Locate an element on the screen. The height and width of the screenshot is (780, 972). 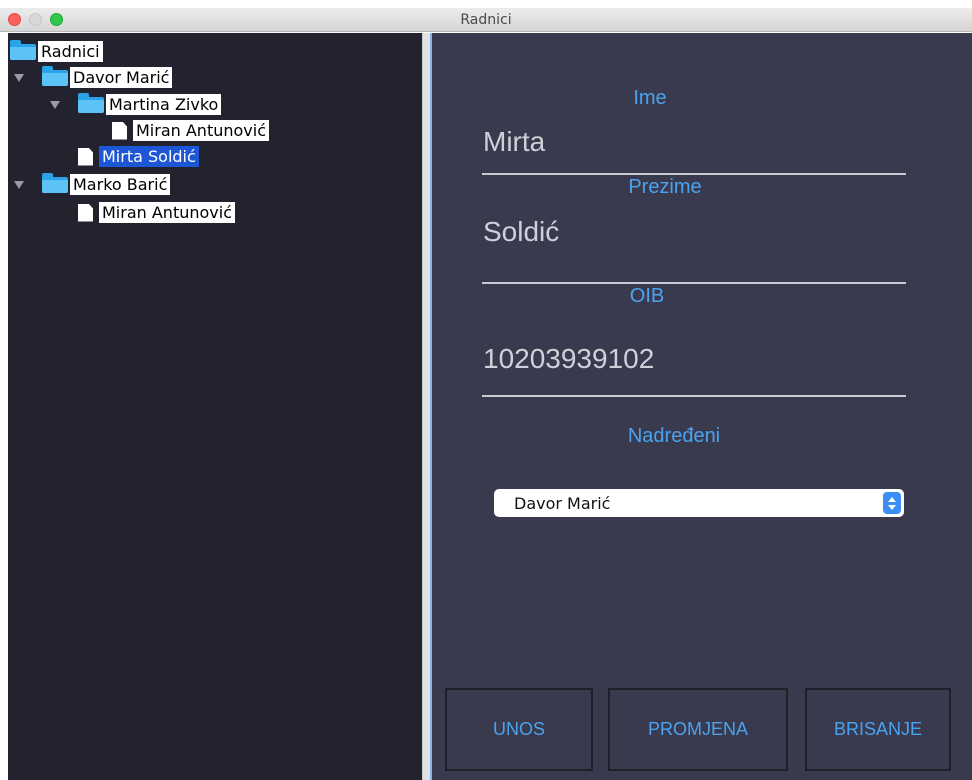
title-bar: Radnici is located at coordinates (486, 20).